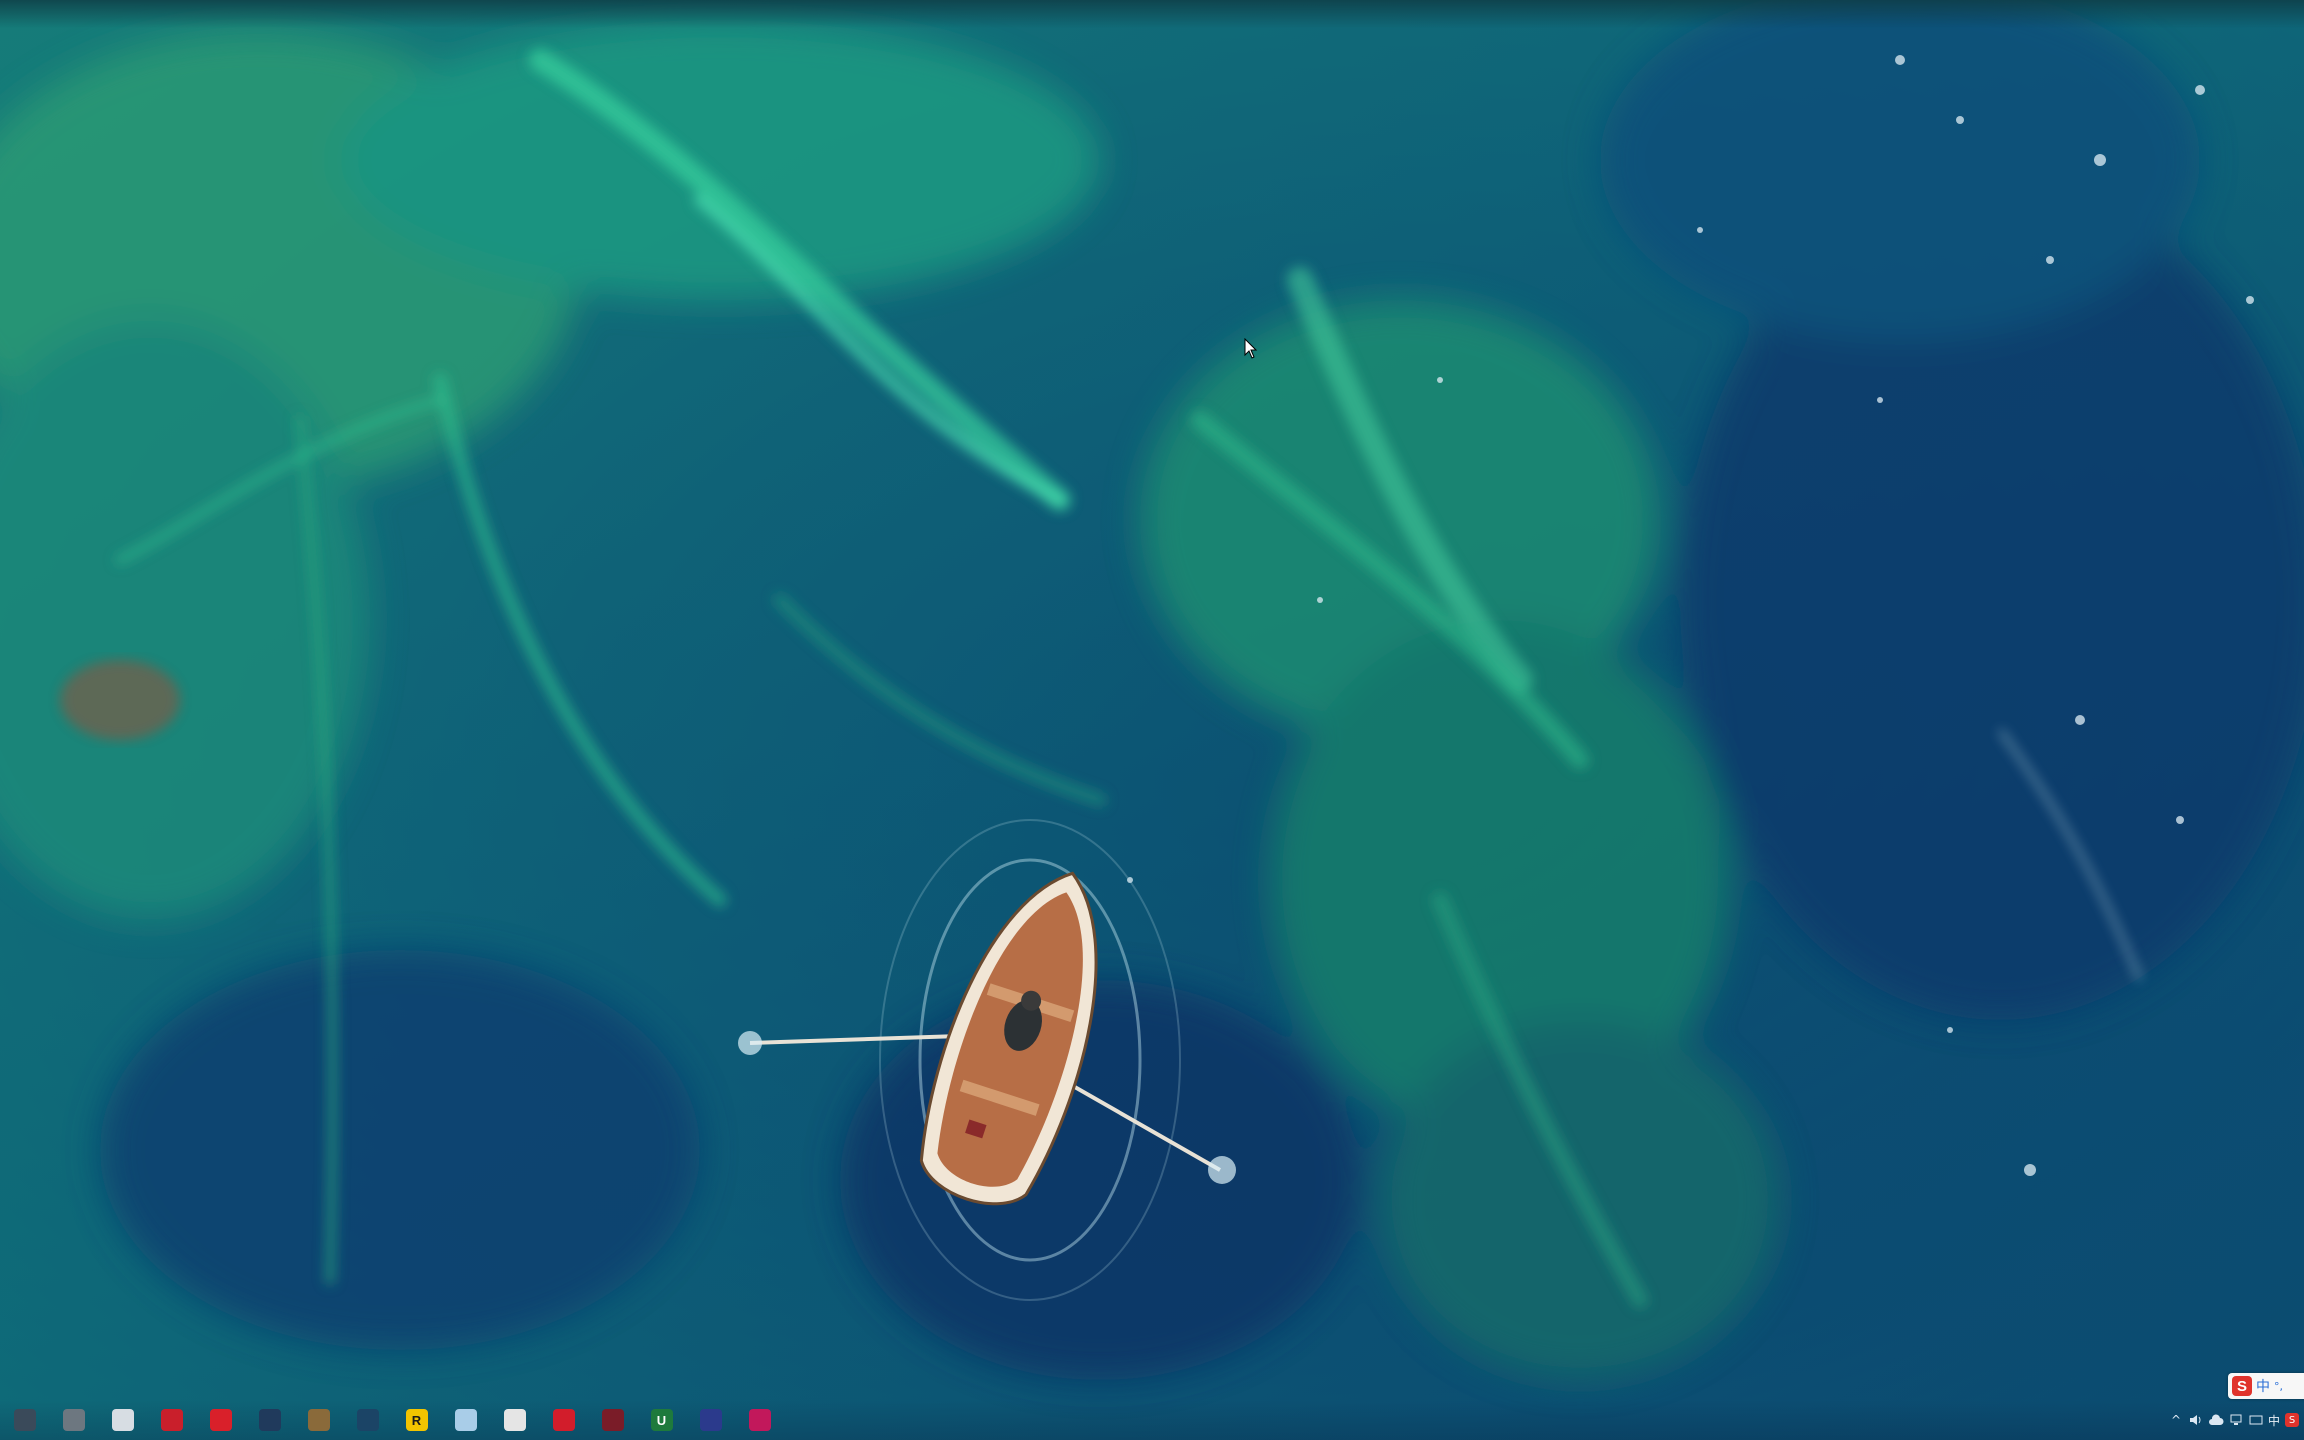 This screenshot has height=1440, width=2304. I want to click on top-window-edge, so click(1152, 14).